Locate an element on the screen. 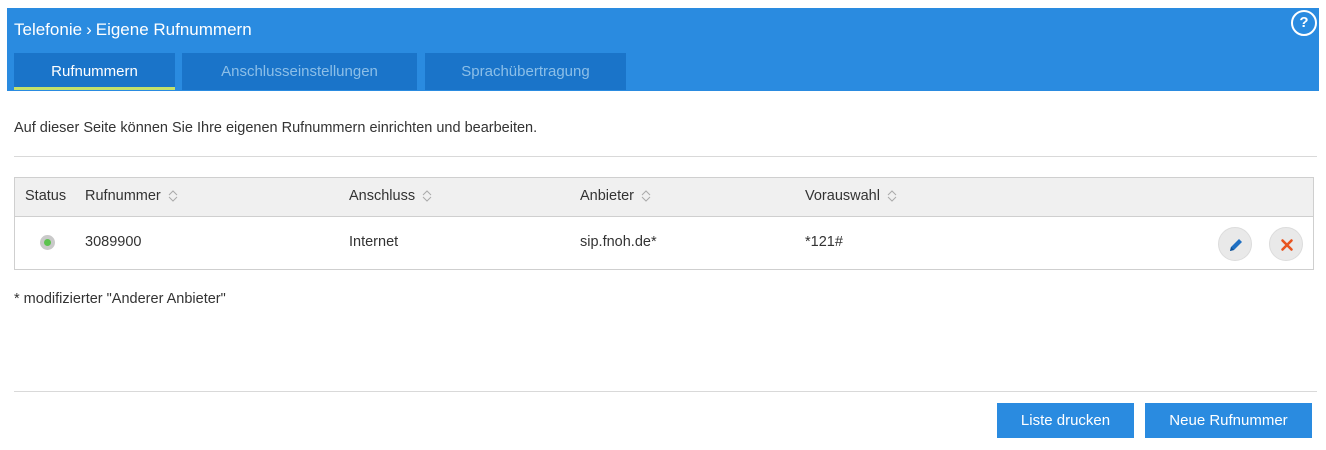 This screenshot has height=450, width=1326. column-anschluss: Anschluss is located at coordinates (390, 196).